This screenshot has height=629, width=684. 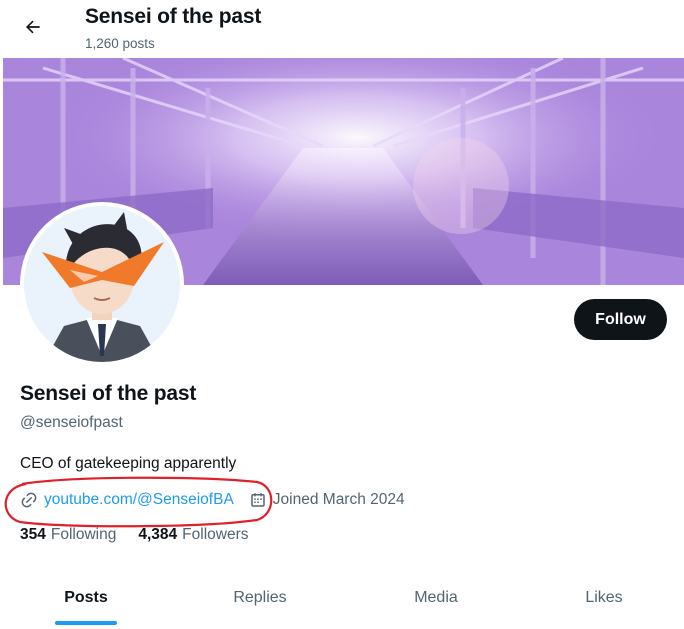 I want to click on tab-posts: Posts, so click(x=86, y=597).